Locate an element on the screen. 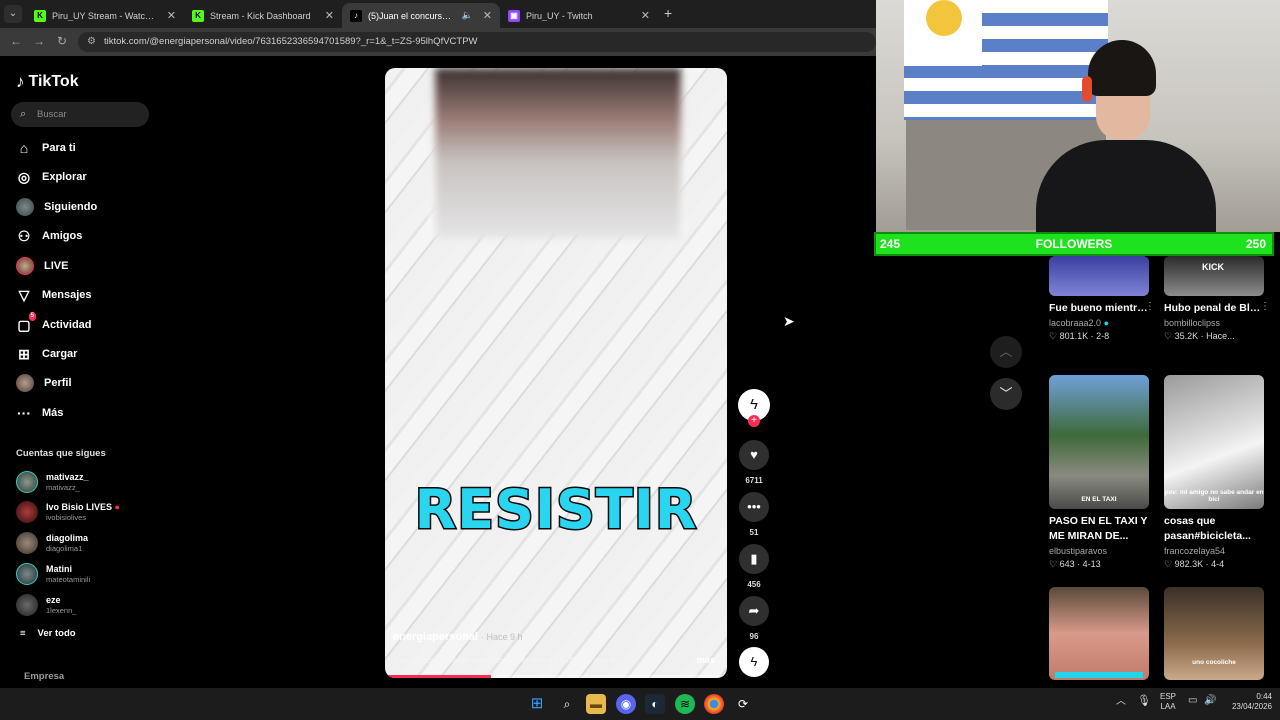 This screenshot has width=1280, height=720. friends-icon: ⚇ is located at coordinates (24, 236).